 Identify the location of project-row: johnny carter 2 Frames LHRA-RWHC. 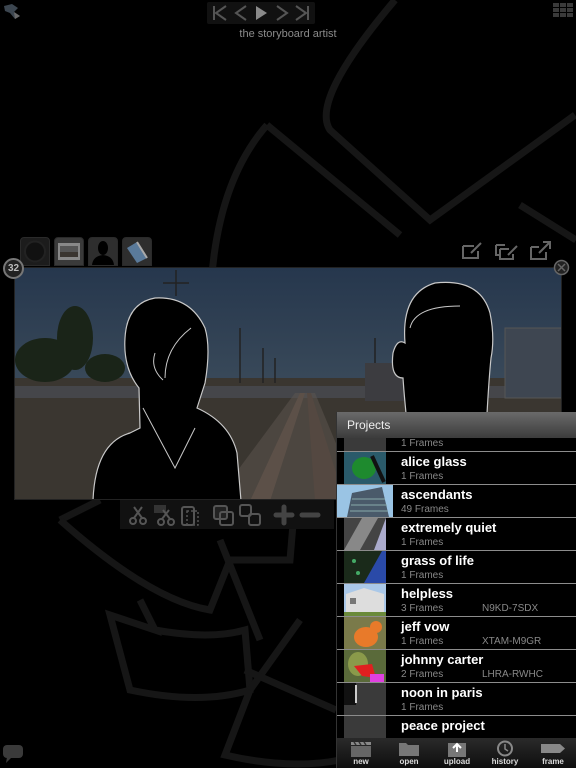
(456, 666).